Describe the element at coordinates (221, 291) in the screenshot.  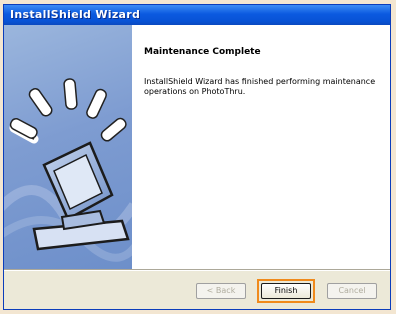
I see `back-button: < Back` at that location.